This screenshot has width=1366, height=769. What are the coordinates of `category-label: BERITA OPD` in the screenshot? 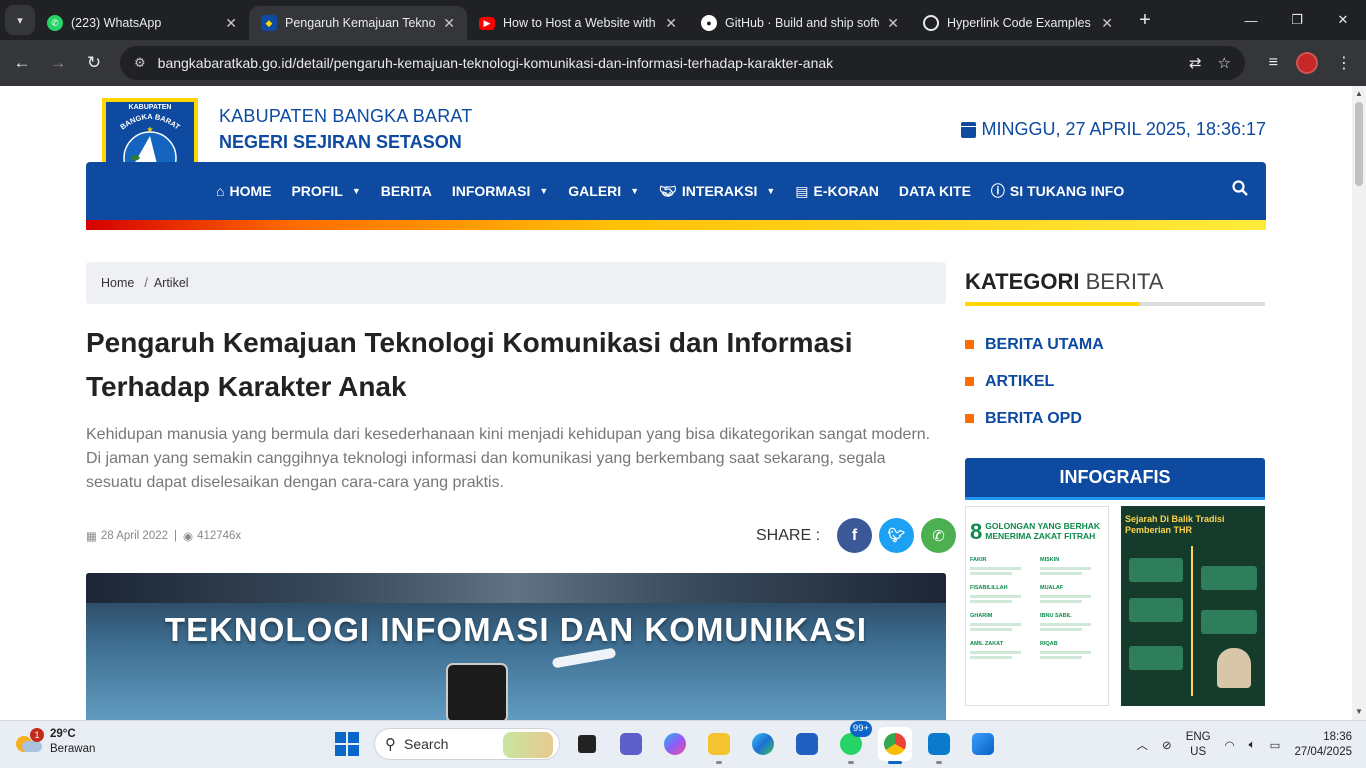 It's located at (1033, 419).